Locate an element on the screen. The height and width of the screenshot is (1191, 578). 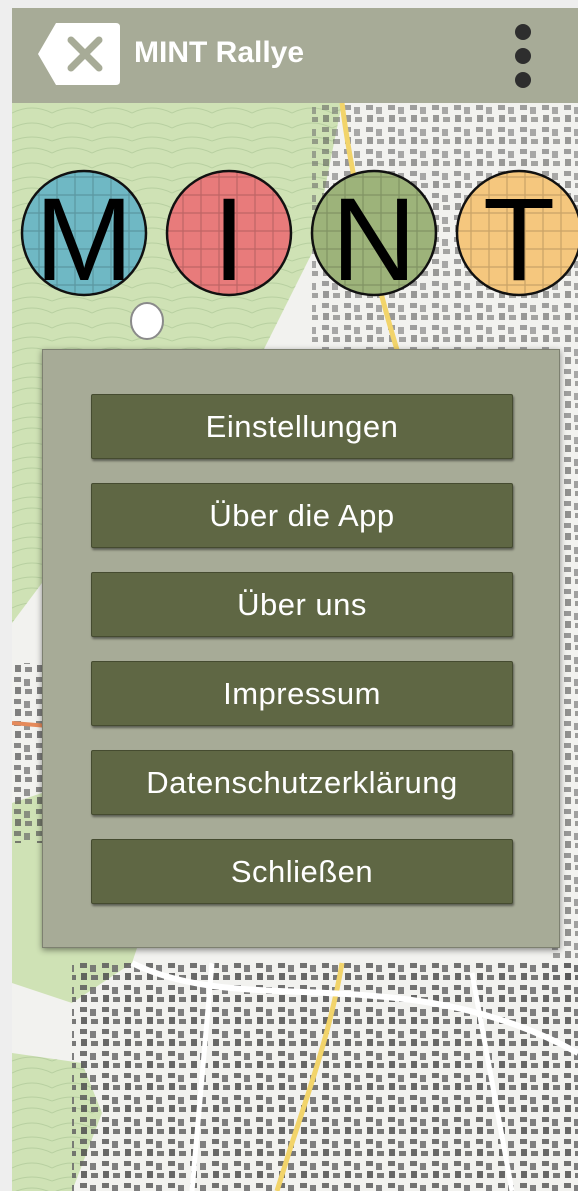
logo-letter-n: N is located at coordinates (374, 233).